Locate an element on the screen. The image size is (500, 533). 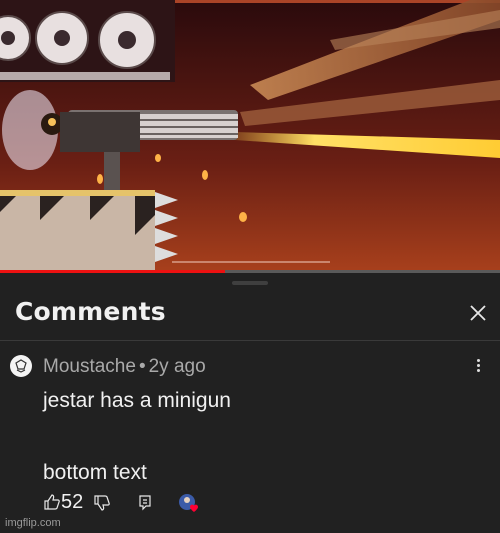
watermark: imgflip.com is located at coordinates (33, 523).